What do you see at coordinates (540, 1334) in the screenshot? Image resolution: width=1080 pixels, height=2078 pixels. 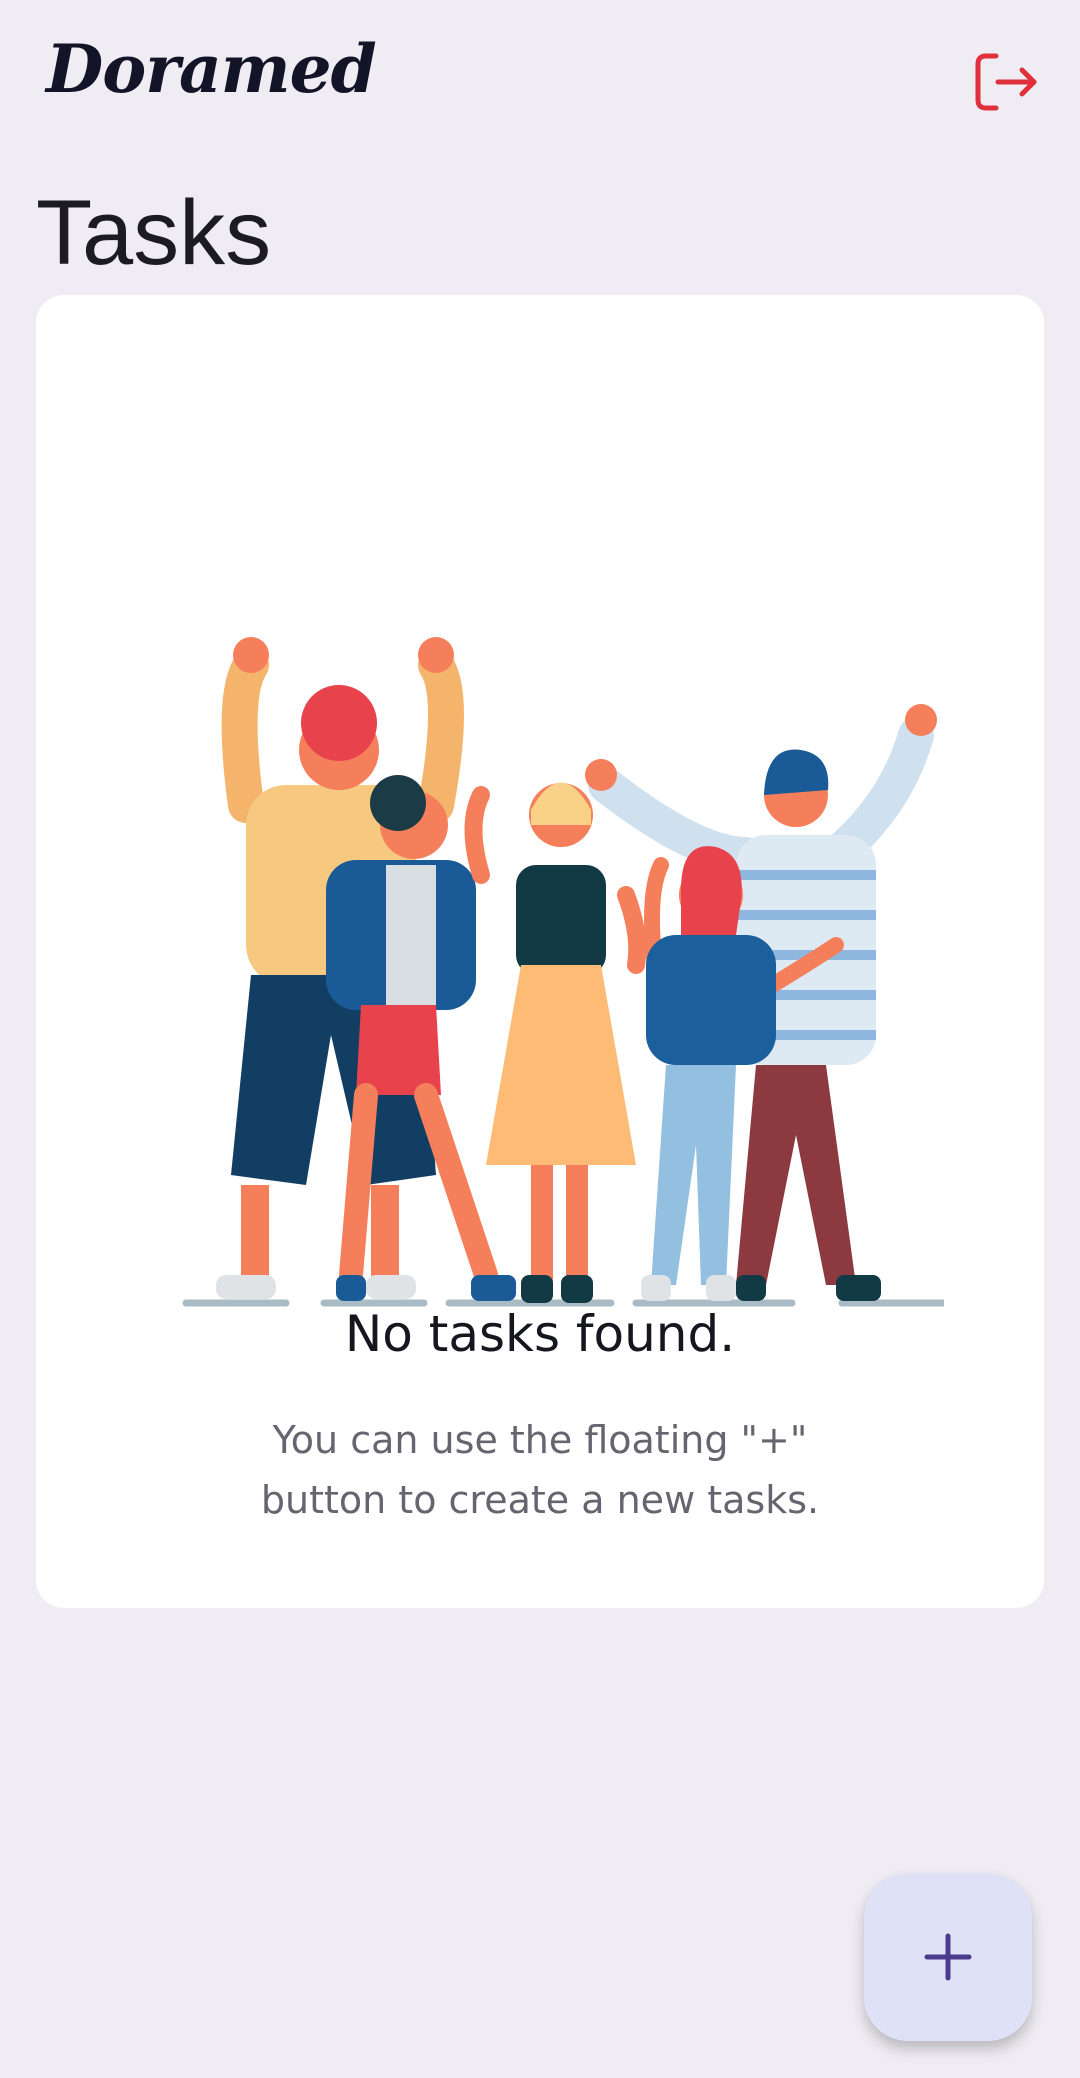 I see `empty-state-title: No tasks found.` at bounding box center [540, 1334].